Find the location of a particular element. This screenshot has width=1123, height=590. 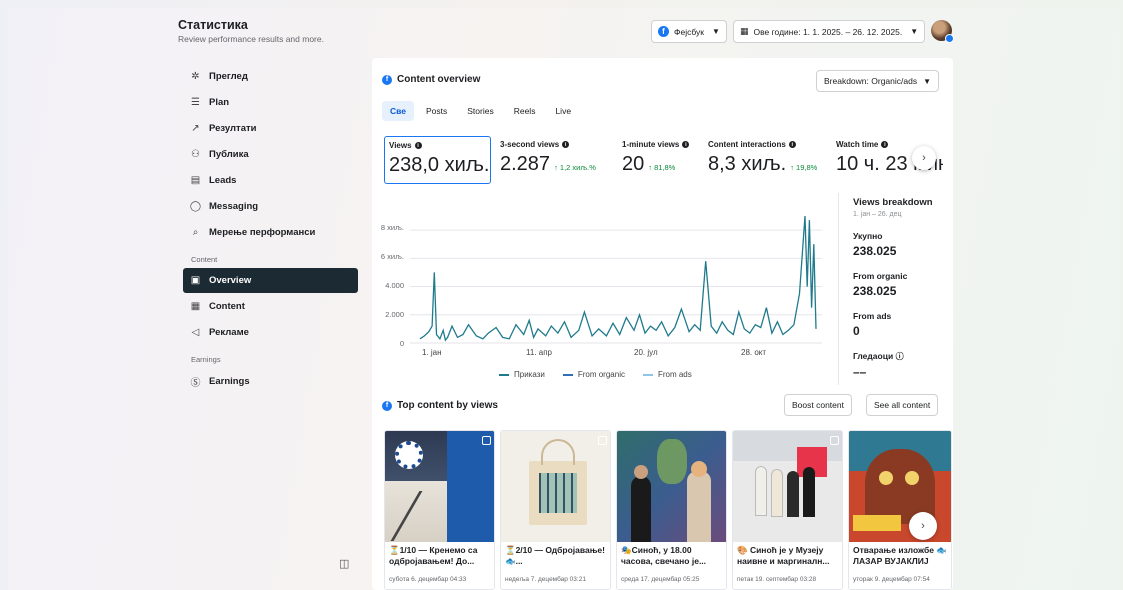

y-tick: 8 хиљ. is located at coordinates (392, 227).